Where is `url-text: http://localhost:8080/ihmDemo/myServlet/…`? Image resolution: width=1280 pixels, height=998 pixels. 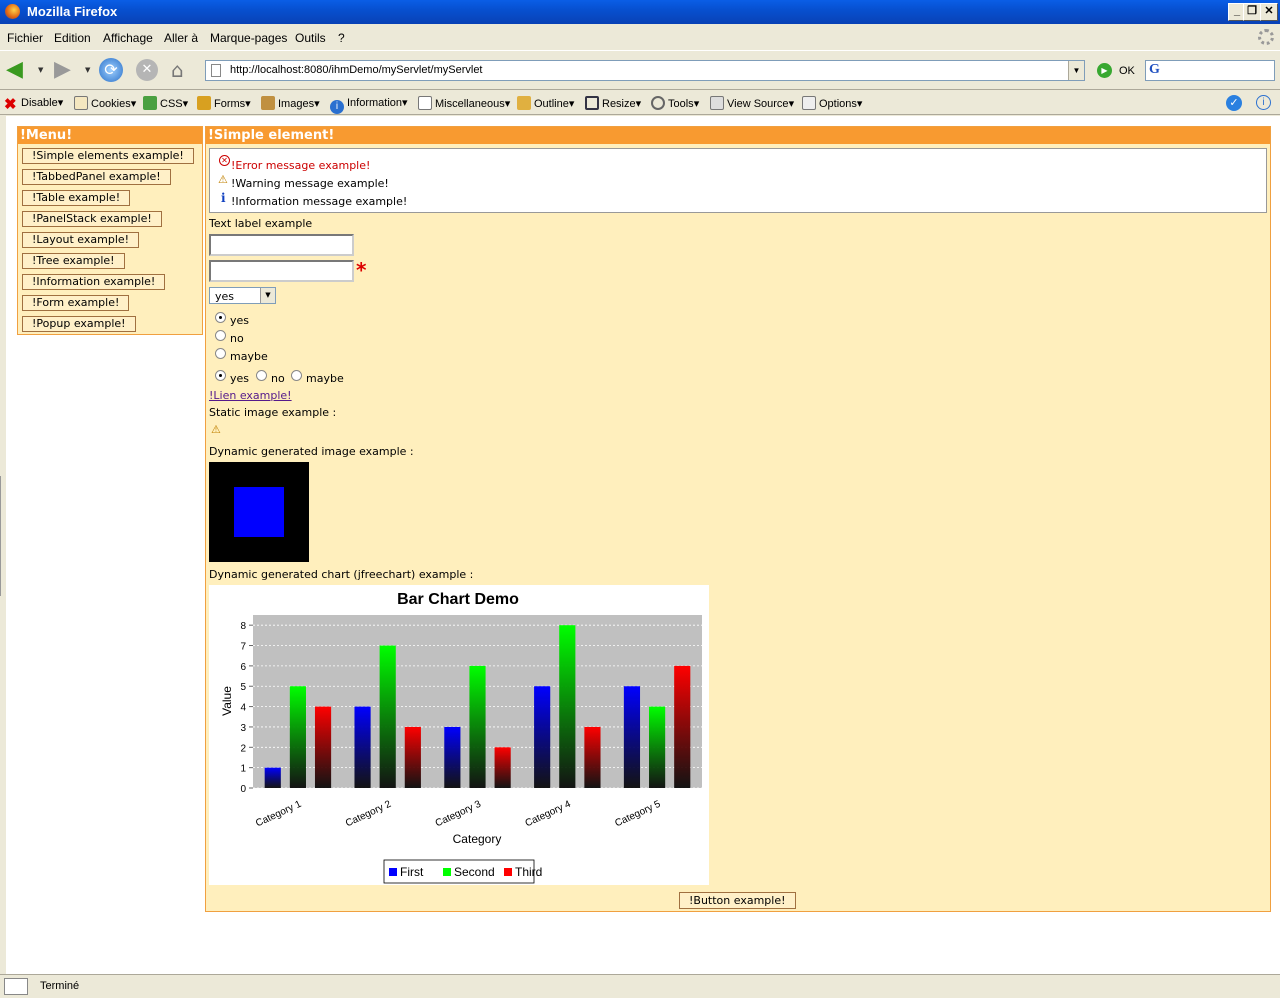
url-text: http://localhost:8080/ihmDemo/myServlet/… is located at coordinates (356, 70).